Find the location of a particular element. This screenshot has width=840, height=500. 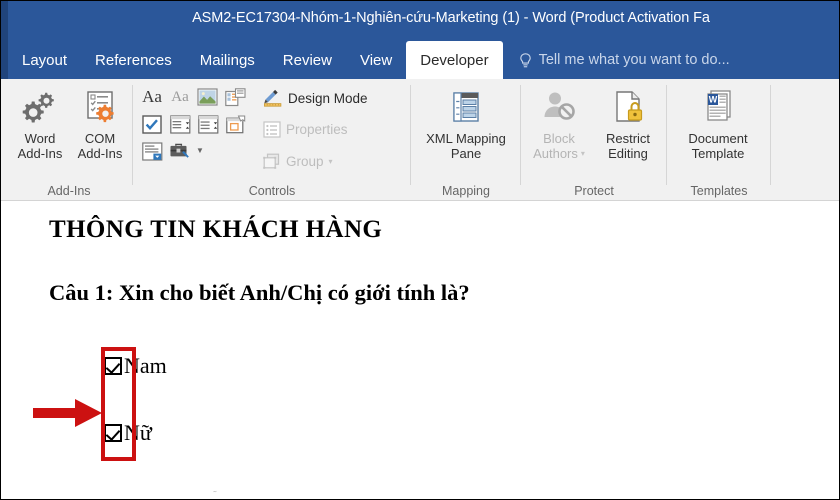

tab-developer: Developer is located at coordinates (454, 60).